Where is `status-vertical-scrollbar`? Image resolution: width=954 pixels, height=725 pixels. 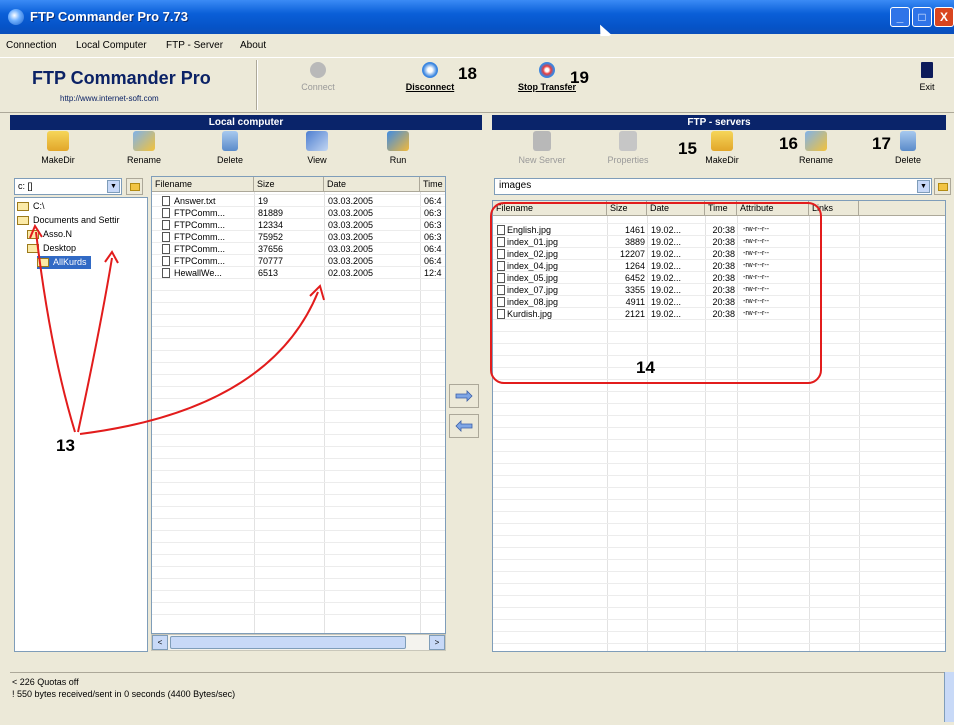 status-vertical-scrollbar is located at coordinates (949, 697).